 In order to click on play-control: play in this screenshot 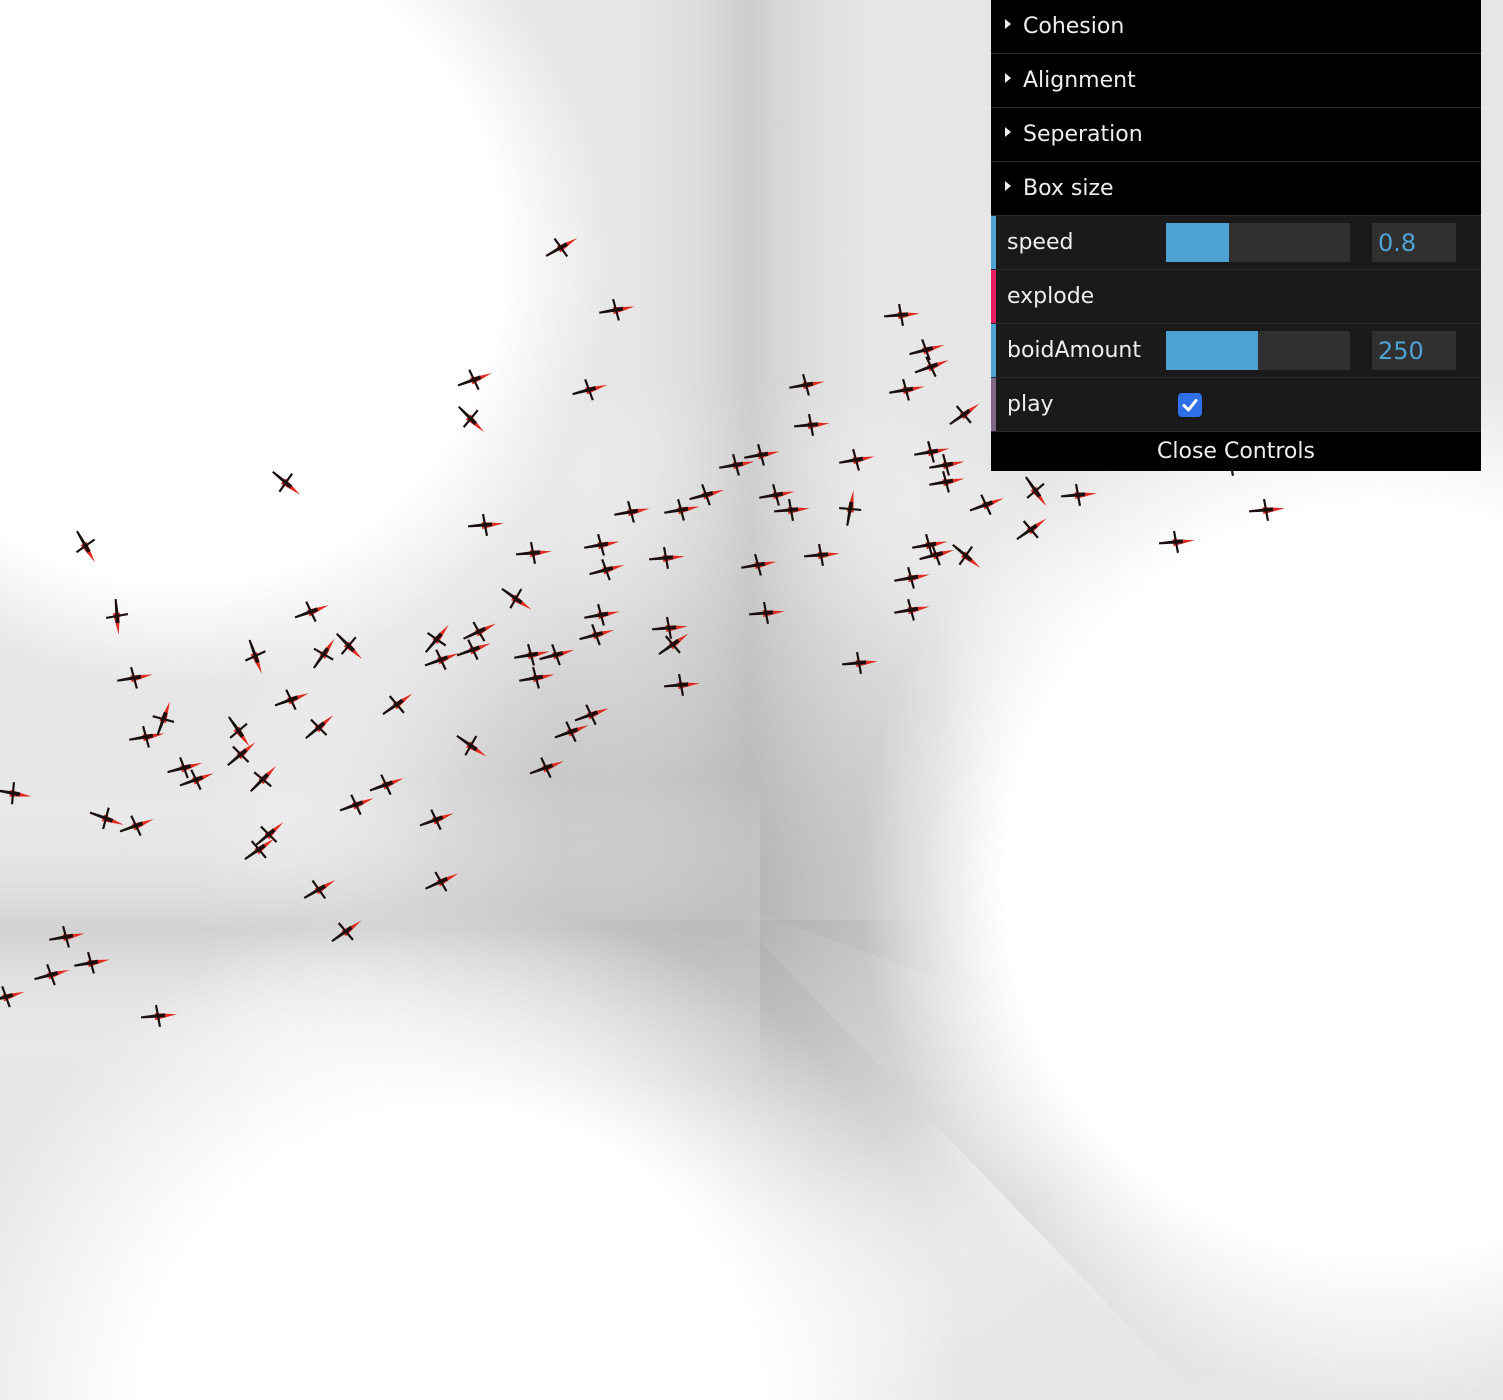, I will do `click(1236, 405)`.